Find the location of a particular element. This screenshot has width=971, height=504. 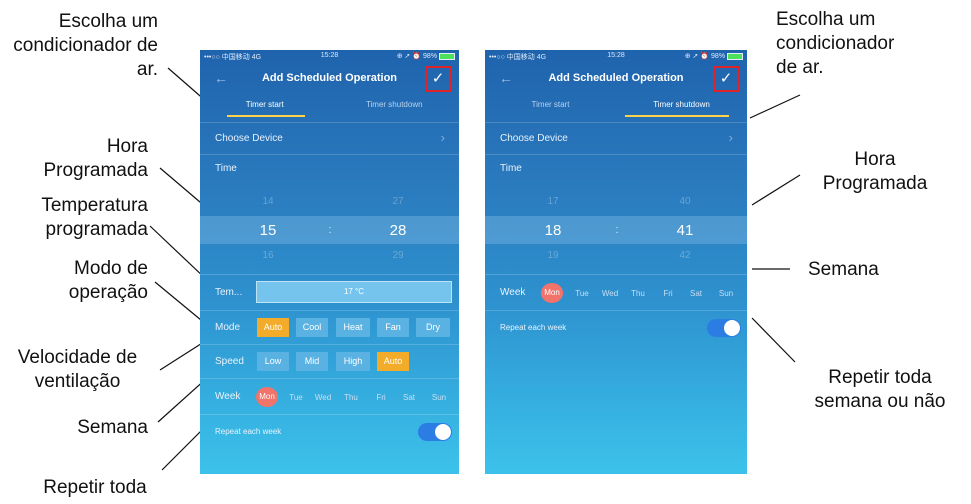

hour-next: 19 is located at coordinates (553, 255).